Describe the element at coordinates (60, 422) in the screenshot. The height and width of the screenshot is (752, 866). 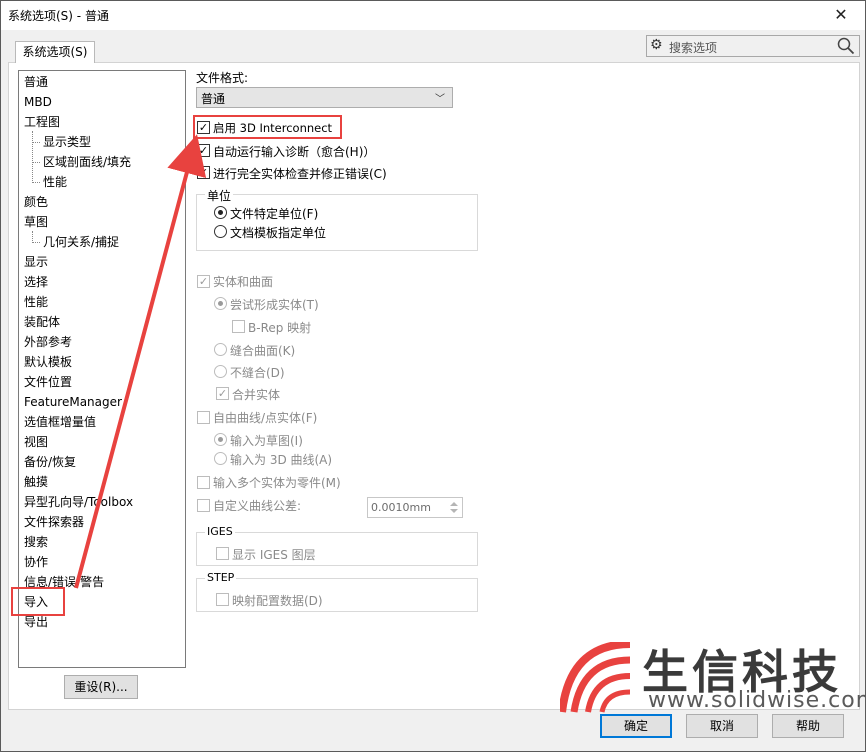
I see `tree-item-spin-box-increments: 选值框增量值` at that location.